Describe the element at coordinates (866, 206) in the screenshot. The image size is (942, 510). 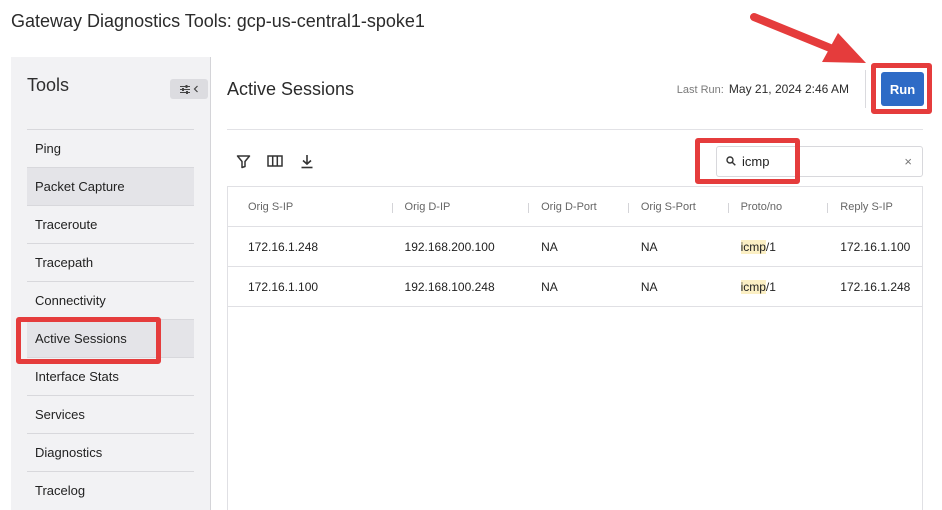
I see `column-label: Reply S-IP` at that location.